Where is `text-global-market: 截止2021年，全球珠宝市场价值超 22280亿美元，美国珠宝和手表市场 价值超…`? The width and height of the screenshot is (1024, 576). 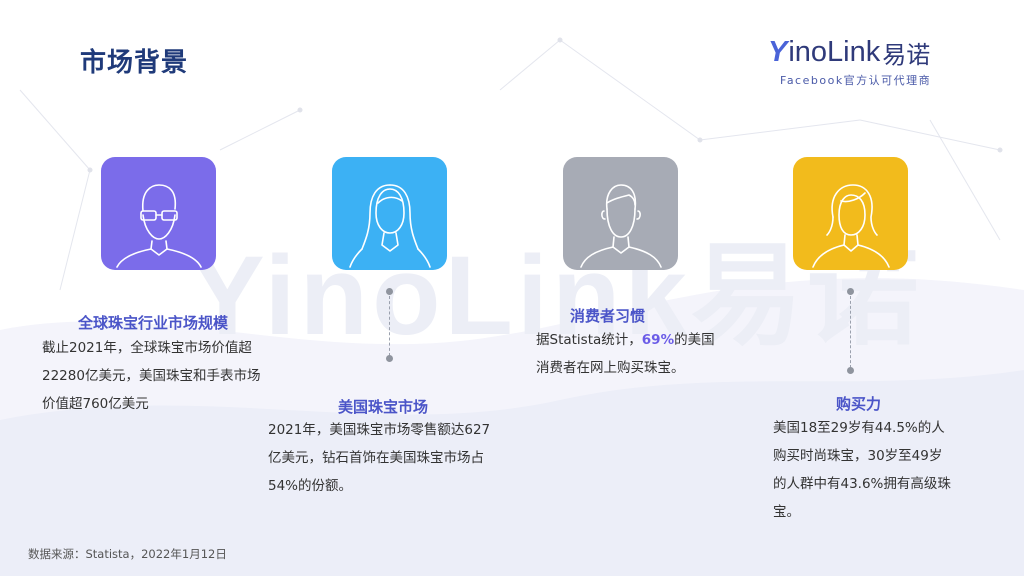 text-global-market: 截止2021年，全球珠宝市场价值超 22280亿美元，美国珠宝和手表市场 价值超… is located at coordinates (151, 376).